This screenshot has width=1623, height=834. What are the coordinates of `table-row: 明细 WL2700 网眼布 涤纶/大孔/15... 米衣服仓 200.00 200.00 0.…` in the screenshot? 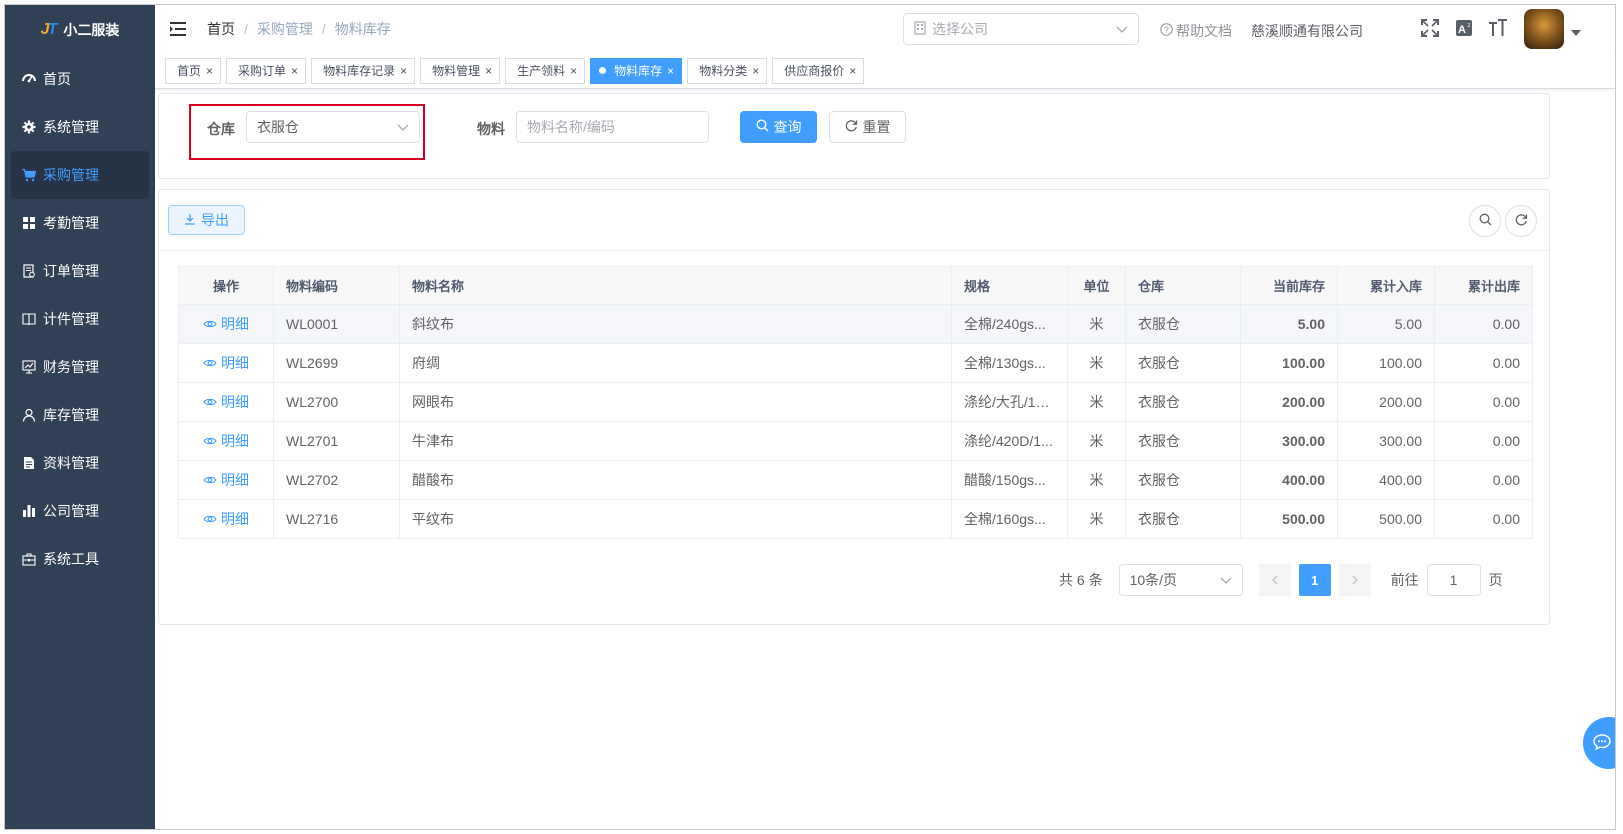 It's located at (855, 402).